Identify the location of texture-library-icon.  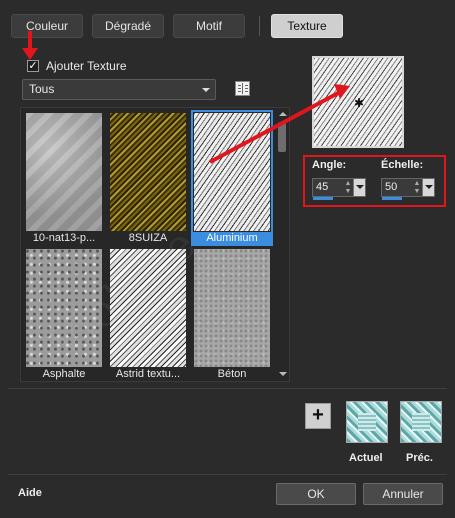
(242, 88).